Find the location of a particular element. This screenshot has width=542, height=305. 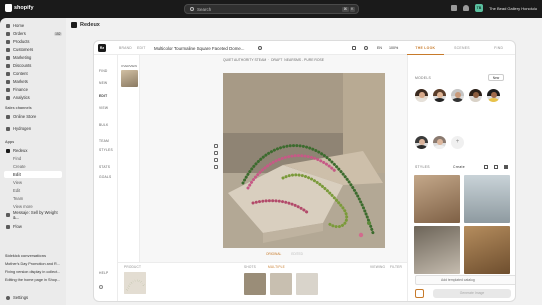

tab-find: FIND is located at coordinates (497, 48).